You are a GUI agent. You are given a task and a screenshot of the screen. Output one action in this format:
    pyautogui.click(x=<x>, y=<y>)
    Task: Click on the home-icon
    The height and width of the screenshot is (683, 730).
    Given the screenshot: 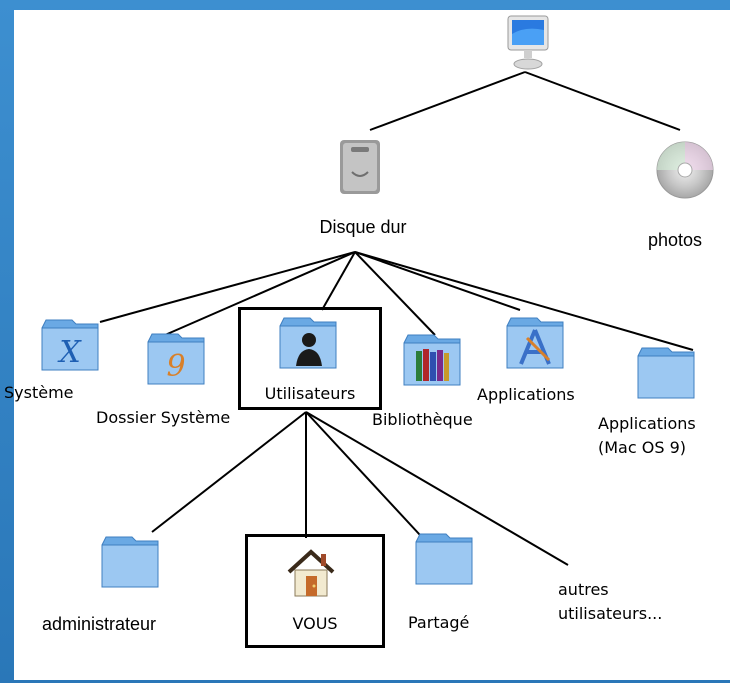 What is the action you would take?
    pyautogui.click(x=311, y=573)
    